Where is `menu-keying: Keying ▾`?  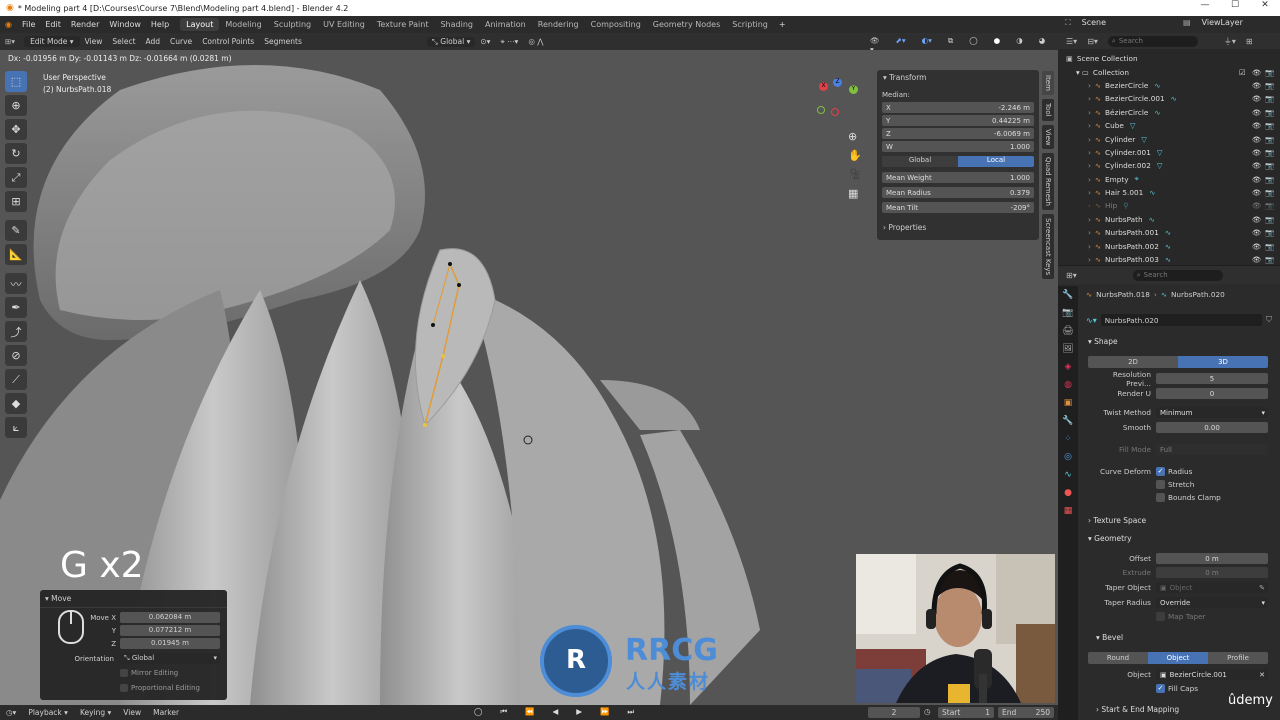
menu-keying: Keying ▾ is located at coordinates (95, 712).